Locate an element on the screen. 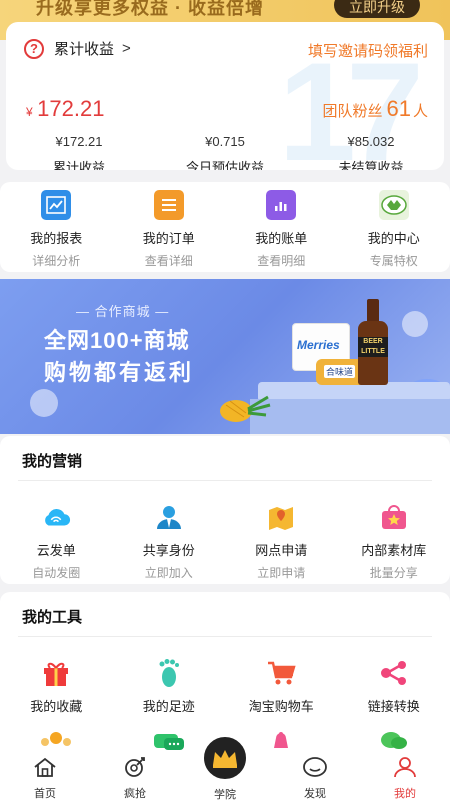 This screenshot has height=800, width=450. tab-profile: 我的 is located at coordinates (405, 776).